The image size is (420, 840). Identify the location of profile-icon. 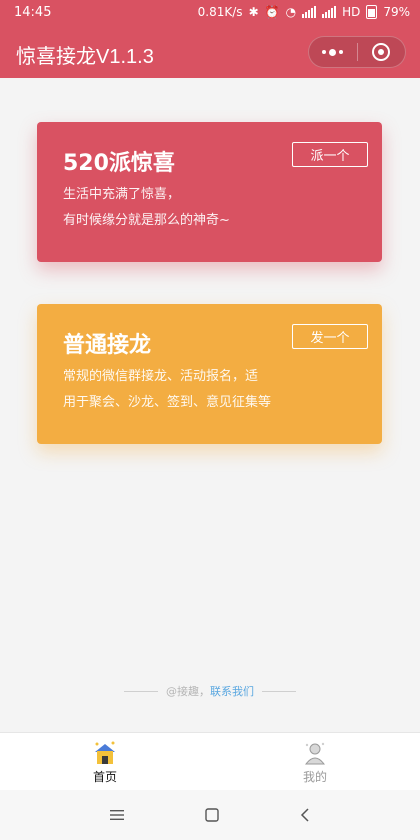
(315, 753).